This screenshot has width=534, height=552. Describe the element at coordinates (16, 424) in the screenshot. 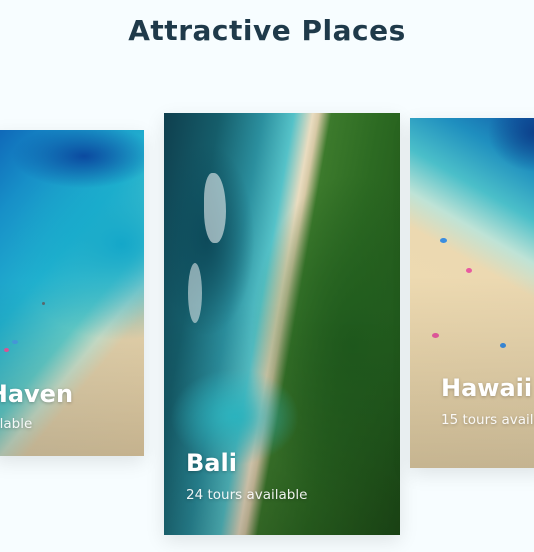

I see `tours-count: s available` at that location.